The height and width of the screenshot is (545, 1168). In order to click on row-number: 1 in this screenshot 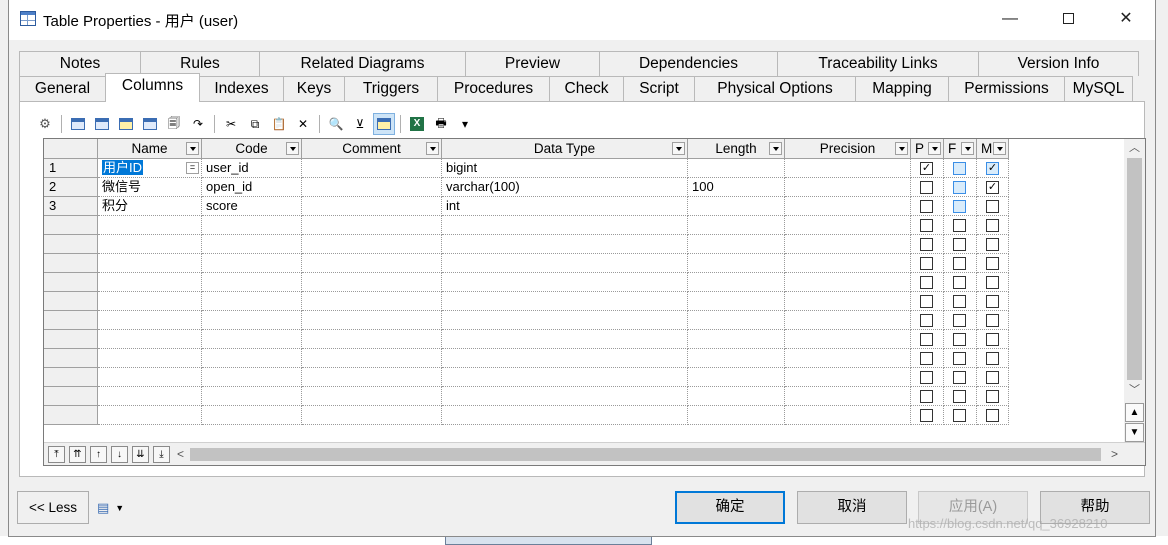, I will do `click(71, 168)`.